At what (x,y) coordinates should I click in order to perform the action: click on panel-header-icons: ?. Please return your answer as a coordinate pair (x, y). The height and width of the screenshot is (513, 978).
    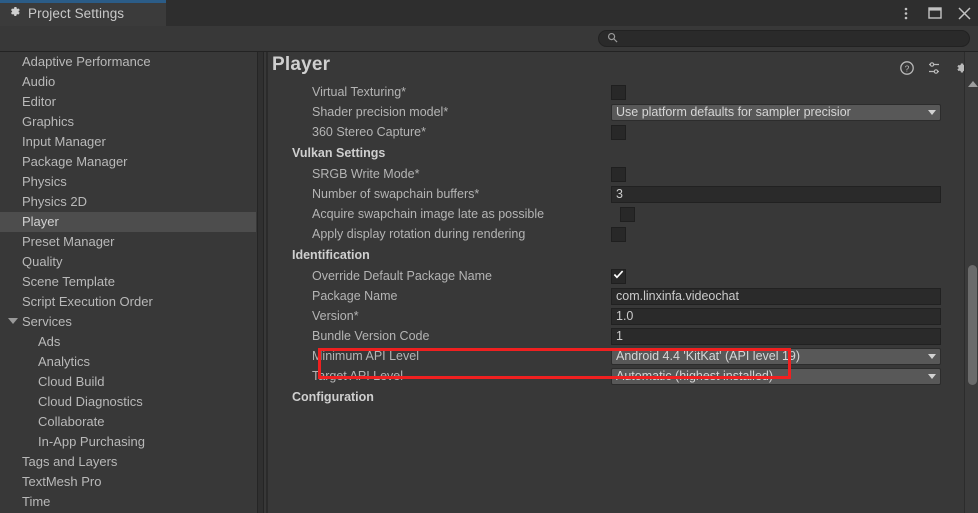
    Looking at the image, I should click on (933, 67).